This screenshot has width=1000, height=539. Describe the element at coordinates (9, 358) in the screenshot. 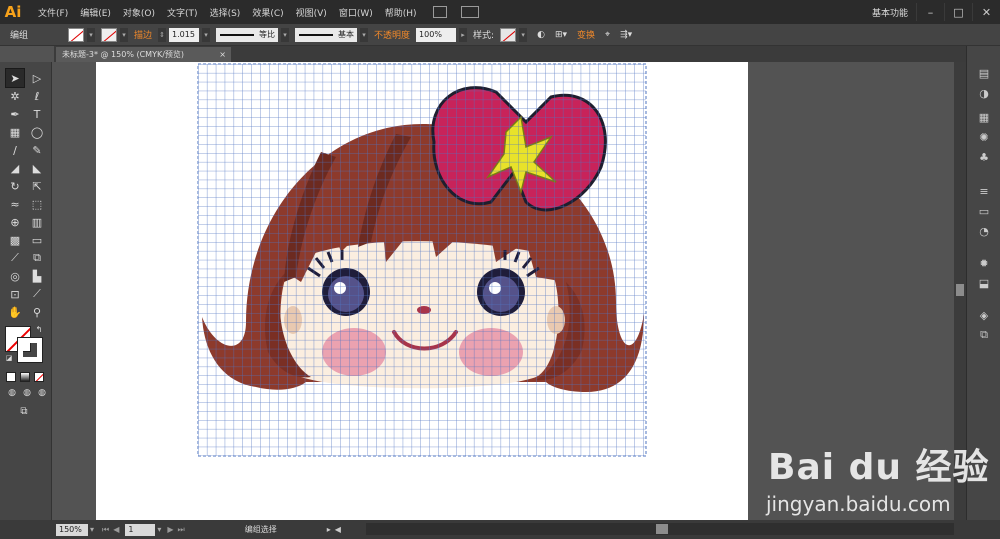

I see `default-colors-icon: ◪` at that location.